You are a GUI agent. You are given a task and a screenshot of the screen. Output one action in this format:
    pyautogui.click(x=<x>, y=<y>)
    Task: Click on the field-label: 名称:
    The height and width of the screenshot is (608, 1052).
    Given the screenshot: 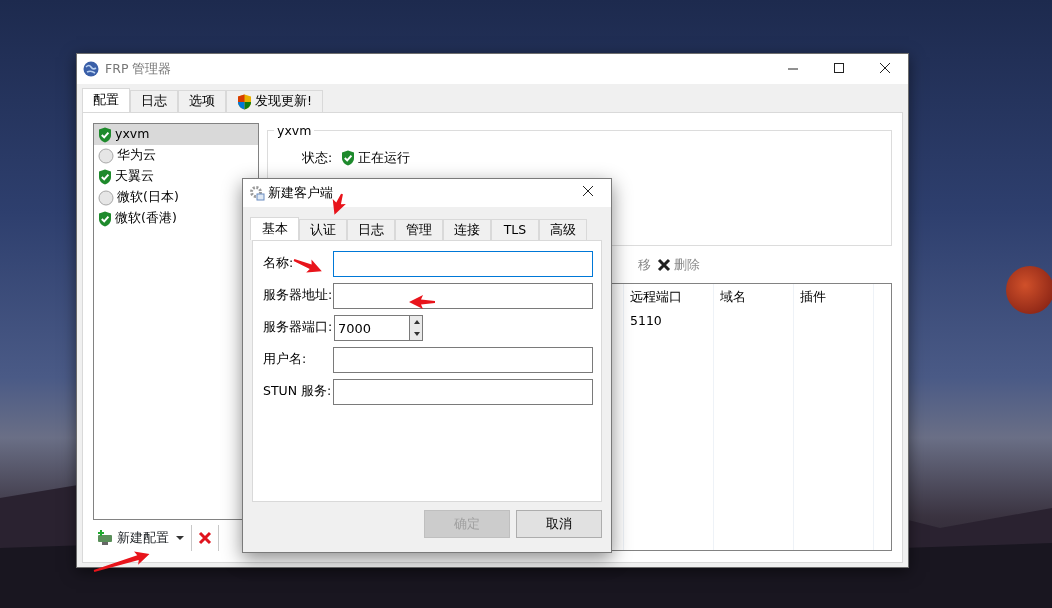 What is the action you would take?
    pyautogui.click(x=278, y=262)
    